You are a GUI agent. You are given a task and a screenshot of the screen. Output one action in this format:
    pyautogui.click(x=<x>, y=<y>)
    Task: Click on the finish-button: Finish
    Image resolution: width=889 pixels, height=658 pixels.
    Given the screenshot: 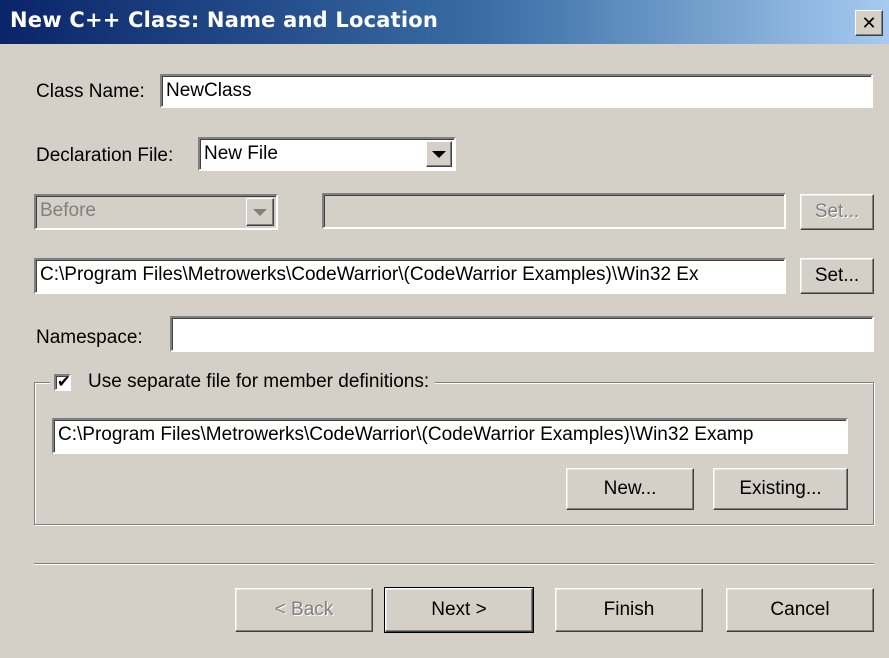 What is the action you would take?
    pyautogui.click(x=629, y=610)
    